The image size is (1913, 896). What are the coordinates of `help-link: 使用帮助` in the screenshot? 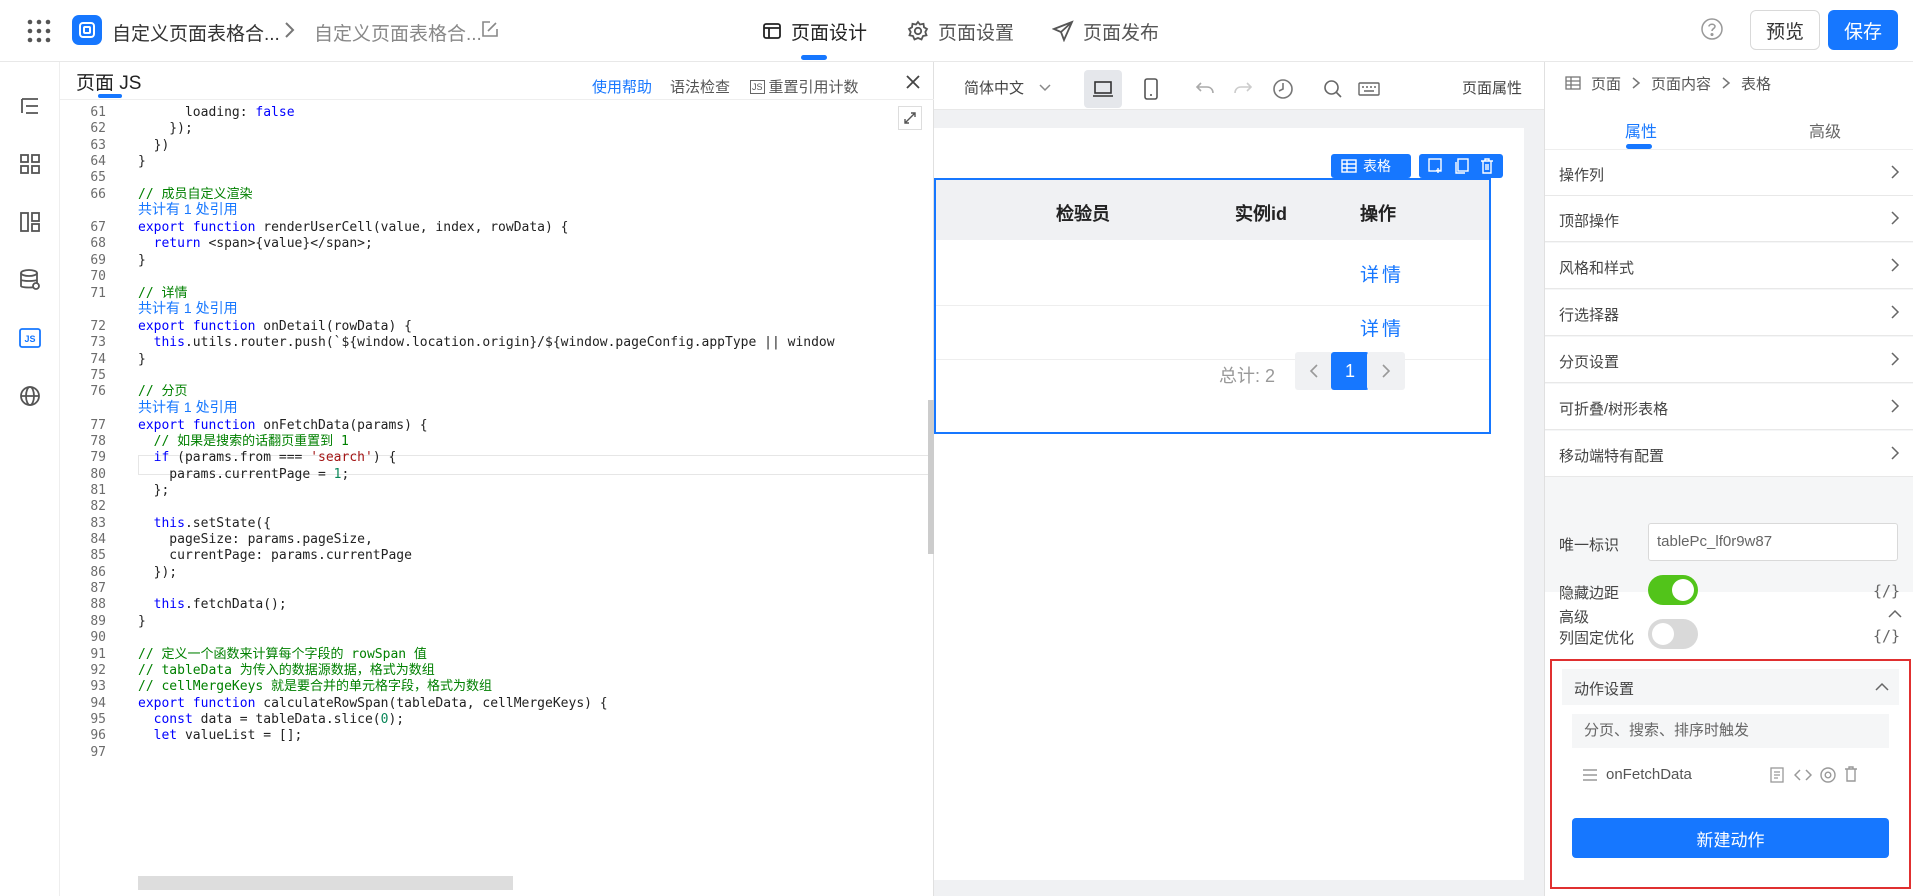 It's located at (622, 86).